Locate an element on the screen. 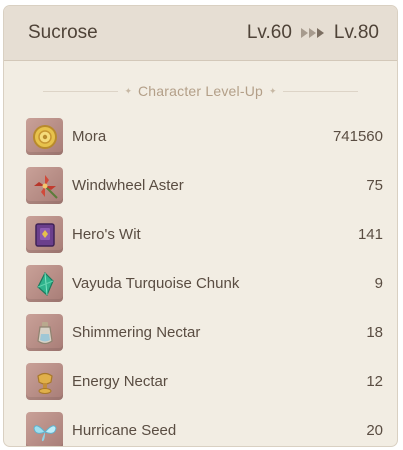  material-quantity: 12 is located at coordinates (374, 381).